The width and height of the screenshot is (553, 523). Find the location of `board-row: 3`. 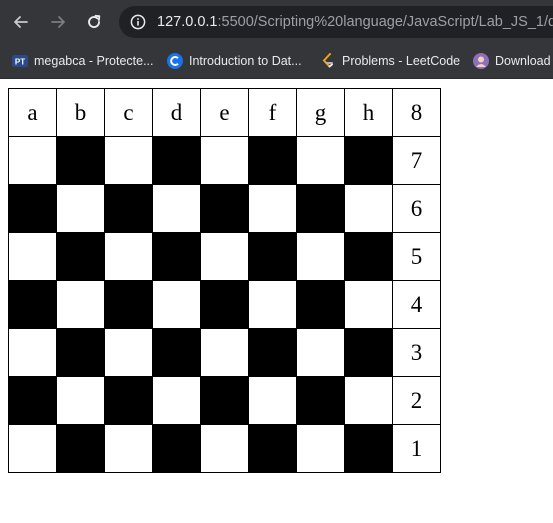

board-row: 3 is located at coordinates (224, 352).